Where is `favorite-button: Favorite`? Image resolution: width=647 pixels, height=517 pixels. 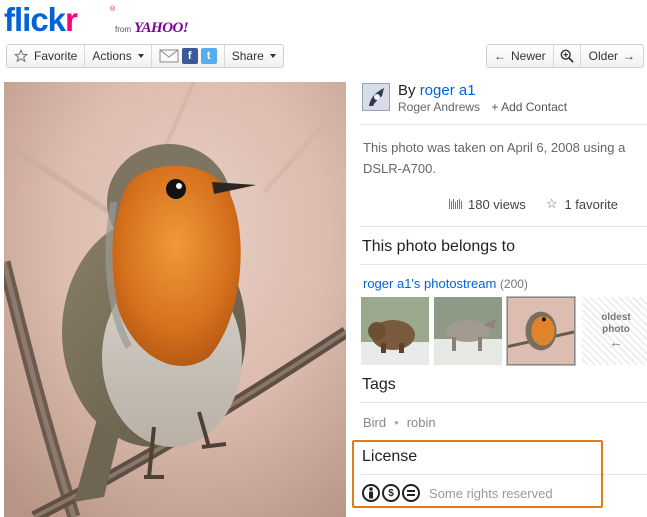 favorite-button: Favorite is located at coordinates (46, 56).